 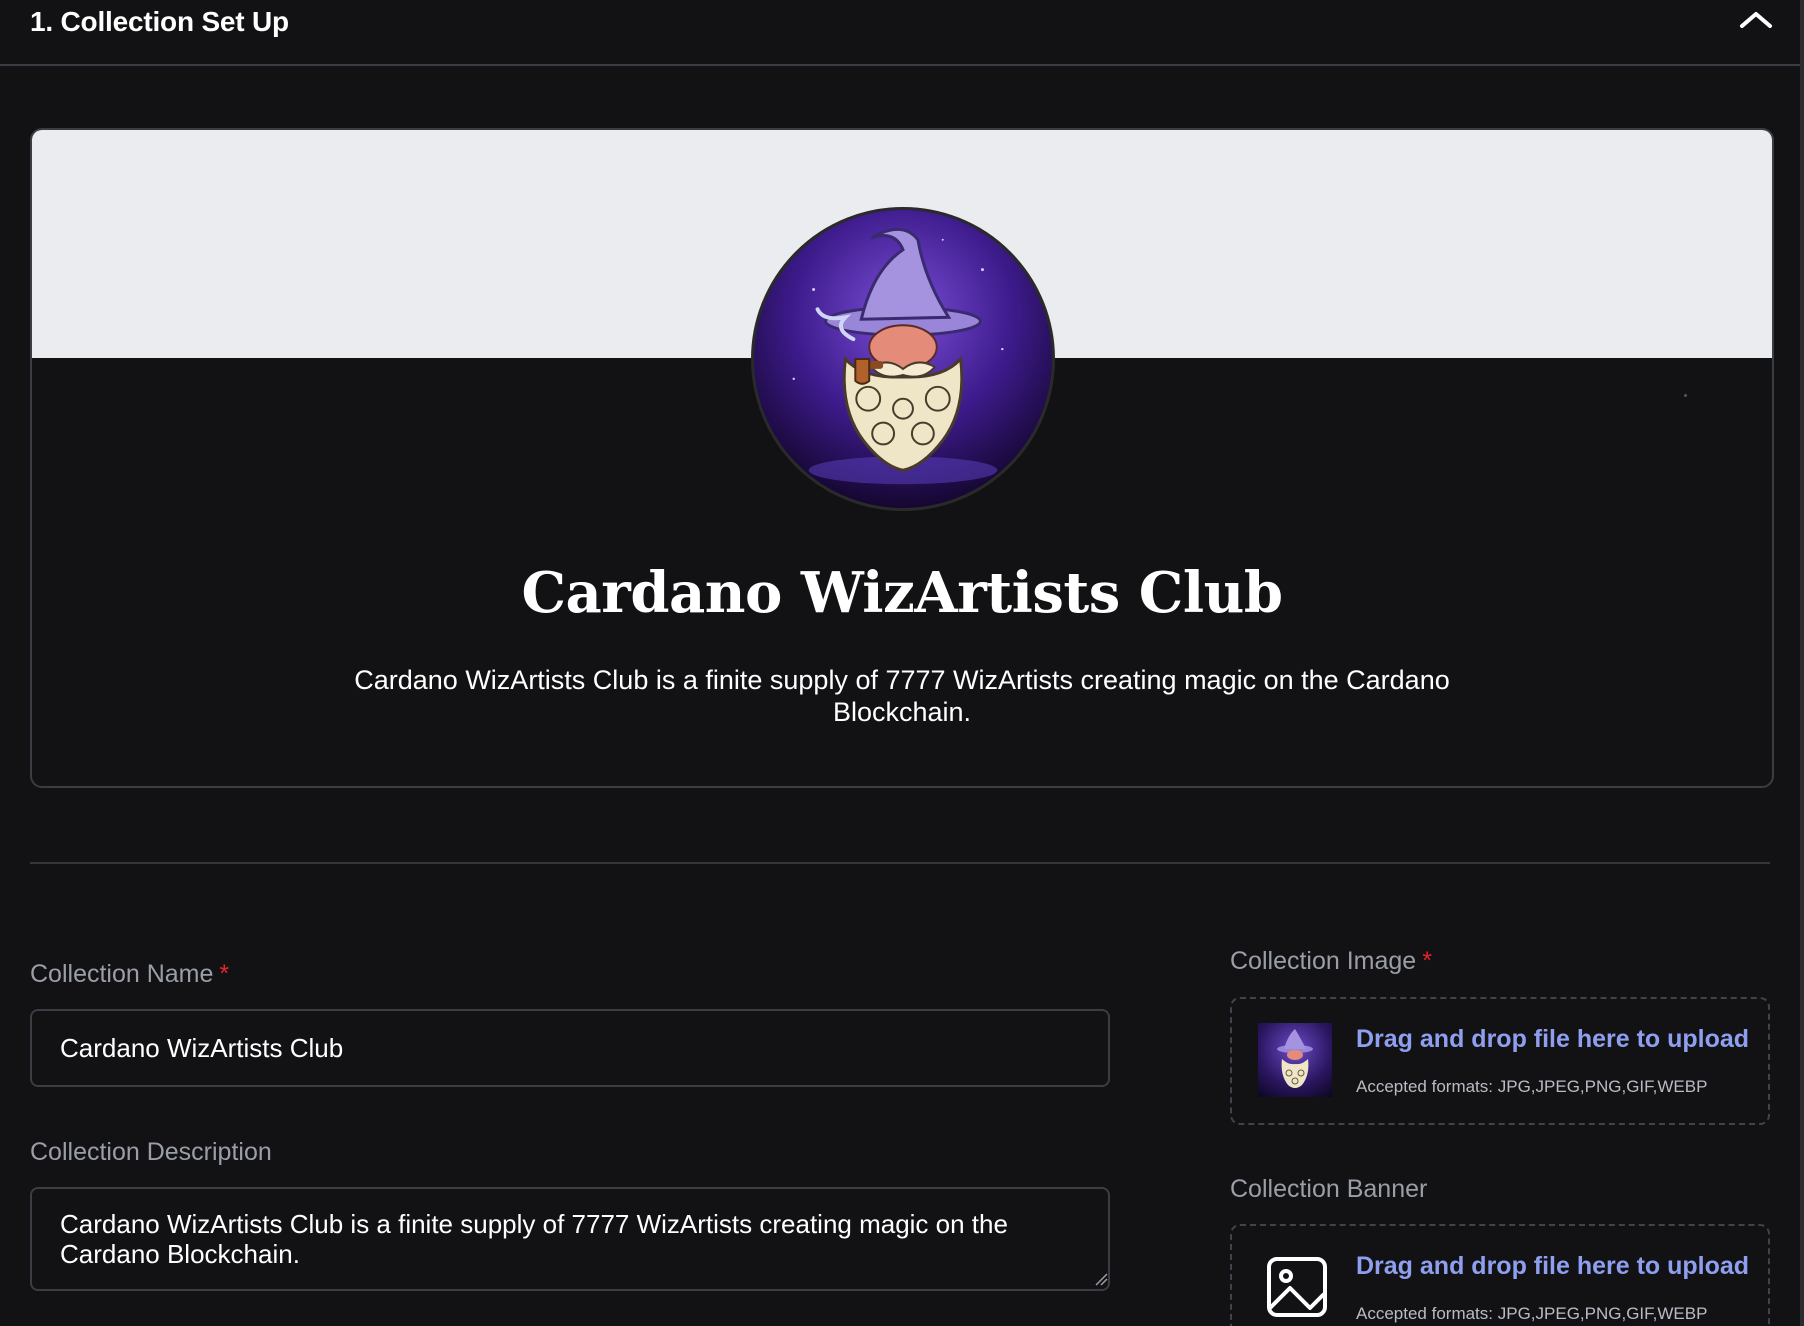 I want to click on image-upload-cta: Drag and drop file here to upload, so click(x=1552, y=1039).